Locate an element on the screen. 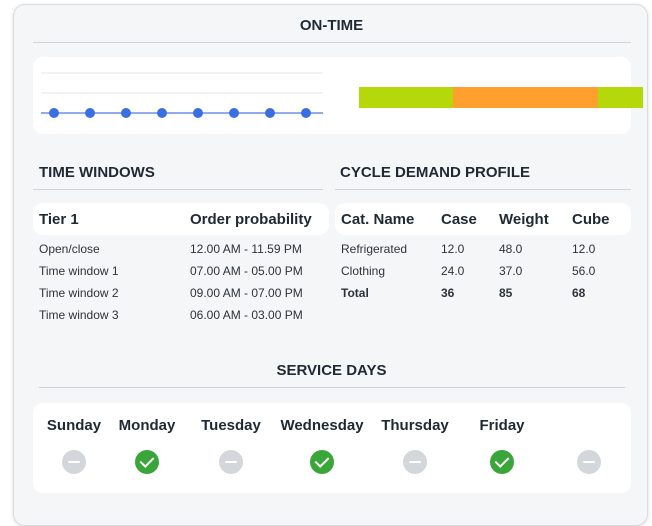 The image size is (652, 526). on-time-title: ON-TIME is located at coordinates (331, 25).